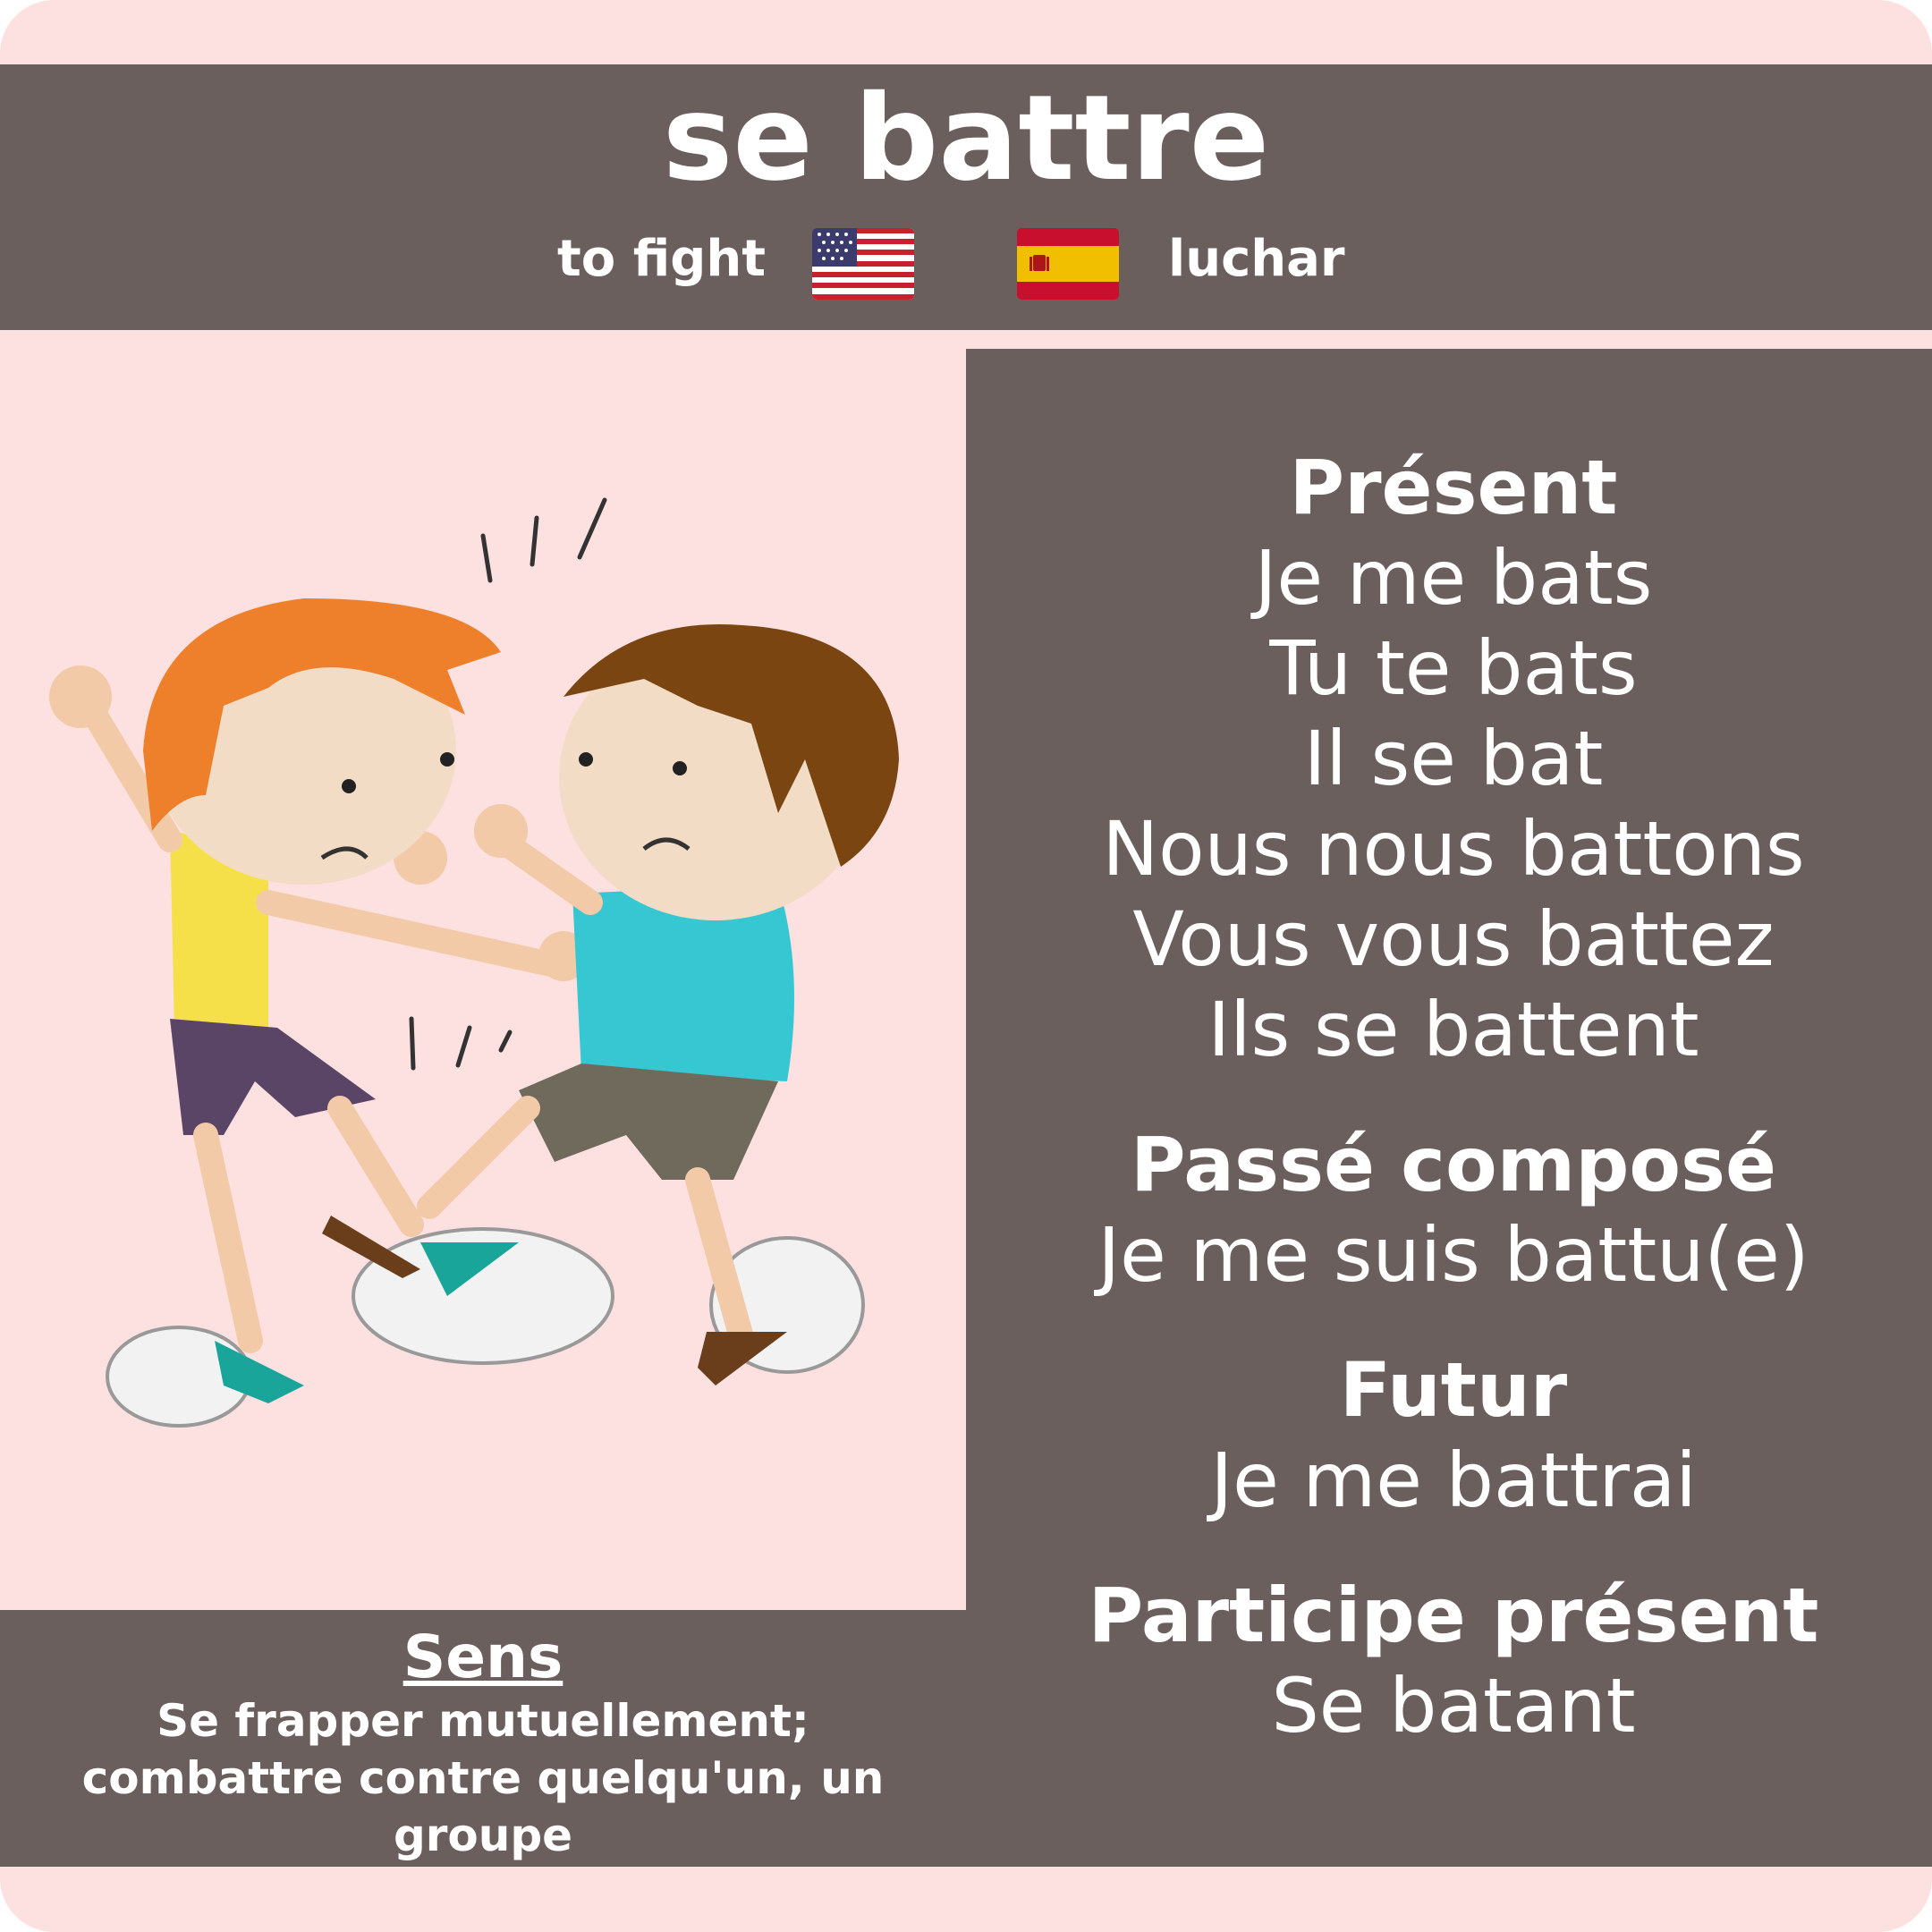 The width and height of the screenshot is (1932, 1932). I want to click on english-translation: to fight, so click(661, 259).